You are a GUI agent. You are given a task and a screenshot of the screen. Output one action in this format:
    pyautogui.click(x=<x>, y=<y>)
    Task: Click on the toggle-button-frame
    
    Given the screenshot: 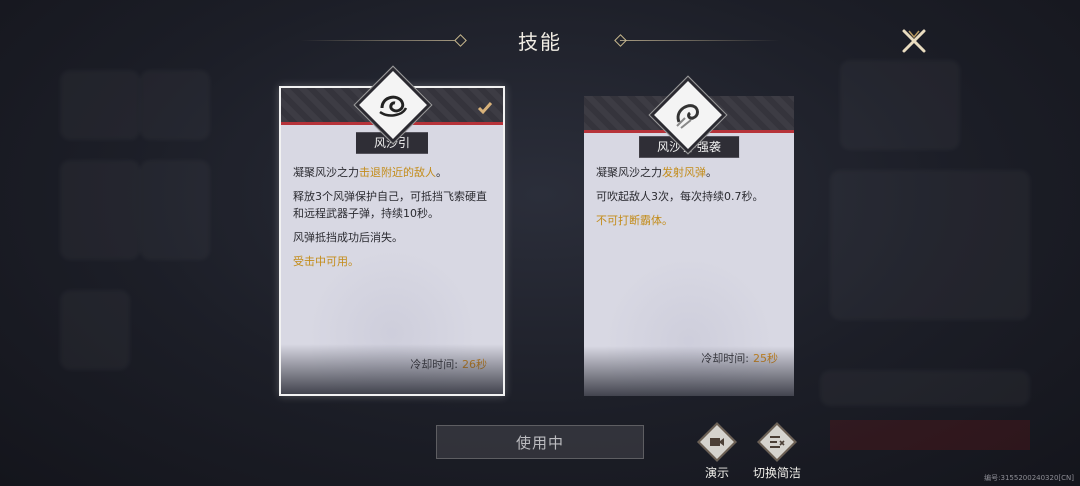 What is the action you would take?
    pyautogui.click(x=777, y=442)
    